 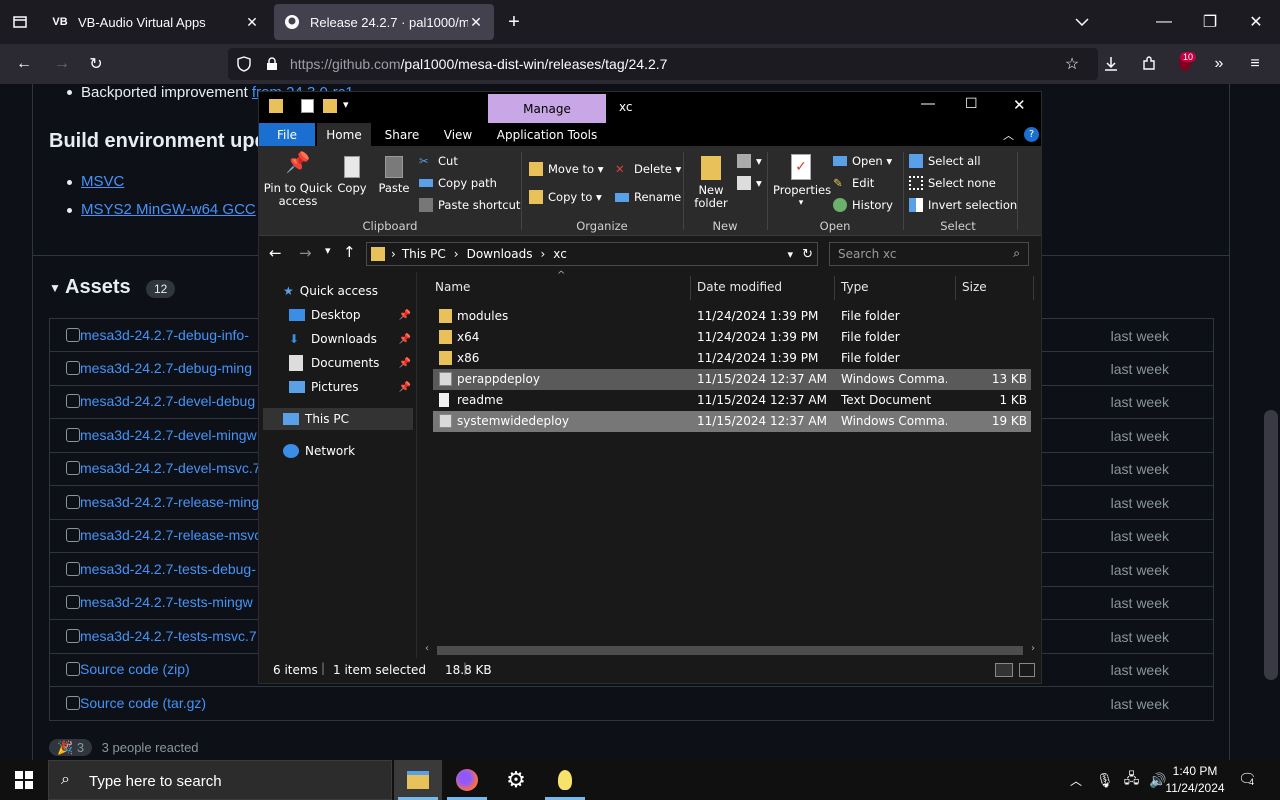 I want to click on taskbar-firefox, so click(x=467, y=780).